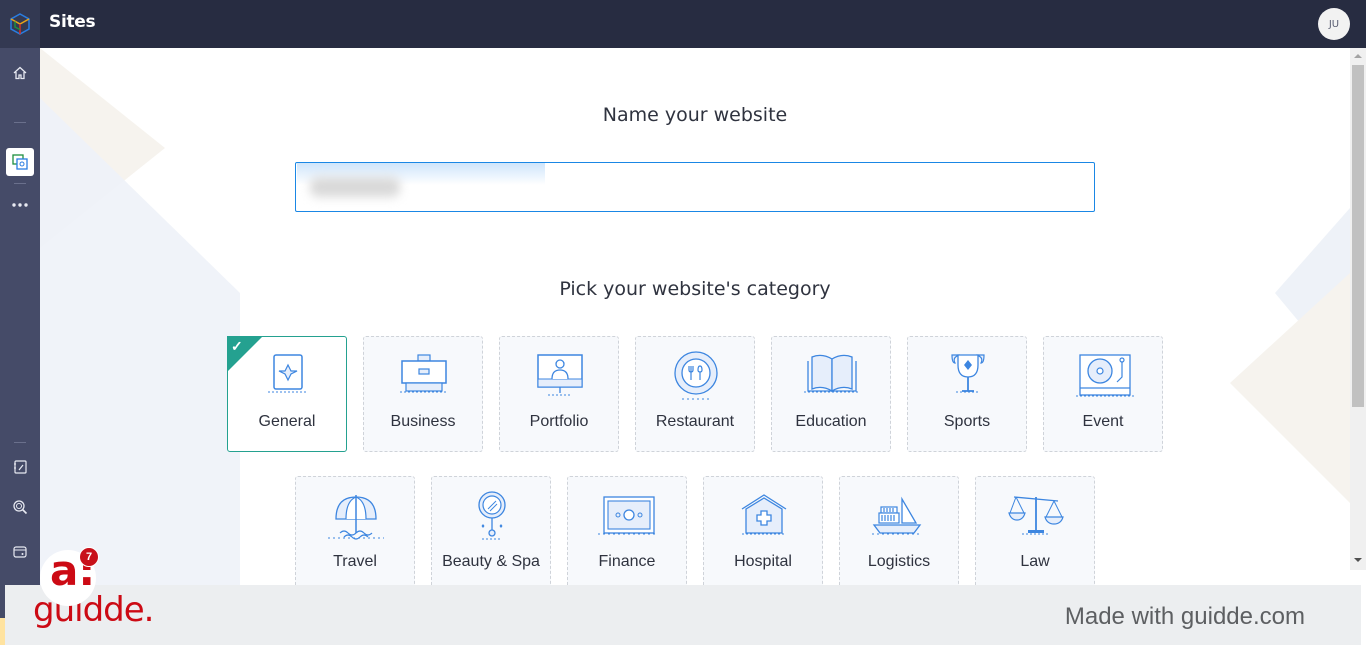  I want to click on plate-fork-icon, so click(696, 375).